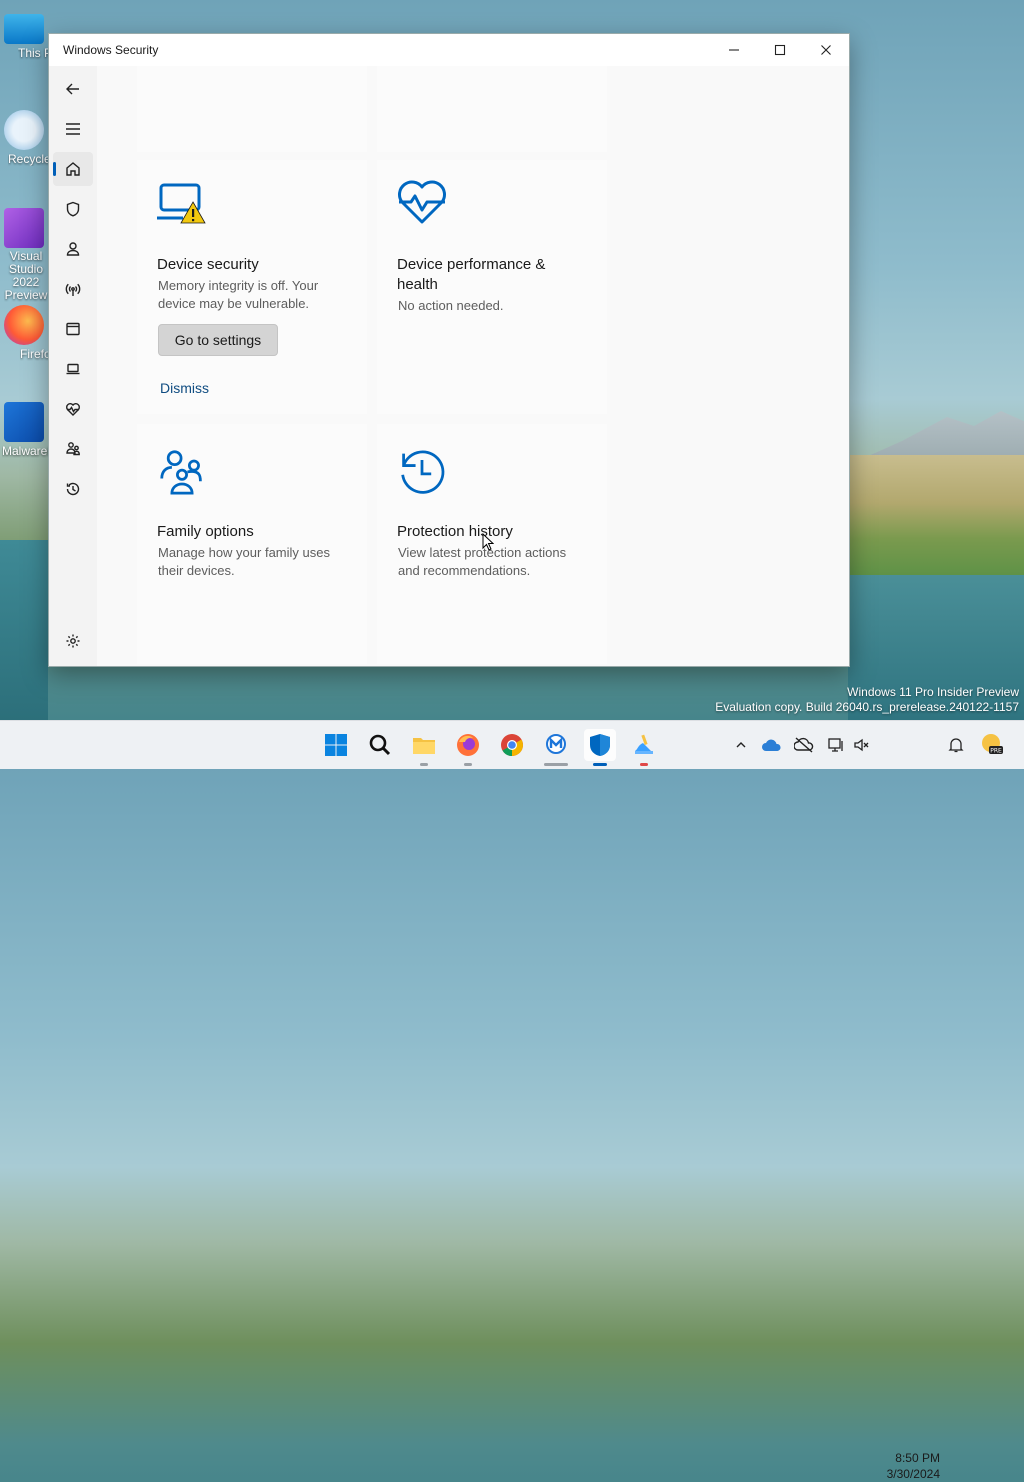 The width and height of the screenshot is (1024, 1482). I want to click on desktop-icon-recycle-bin: Recycle Bin, so click(24, 138).